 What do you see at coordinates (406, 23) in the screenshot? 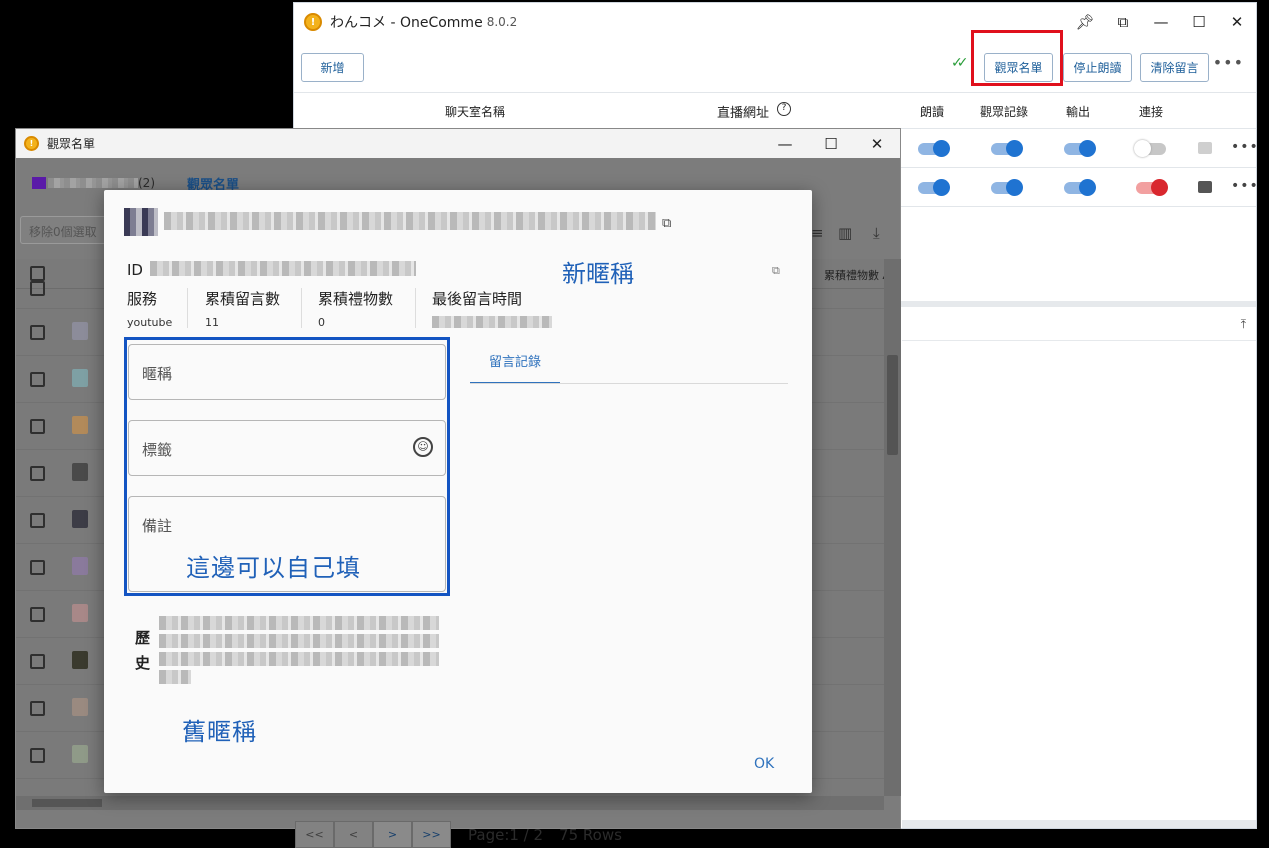
I see `app-title: わんコメ - OneComme` at bounding box center [406, 23].